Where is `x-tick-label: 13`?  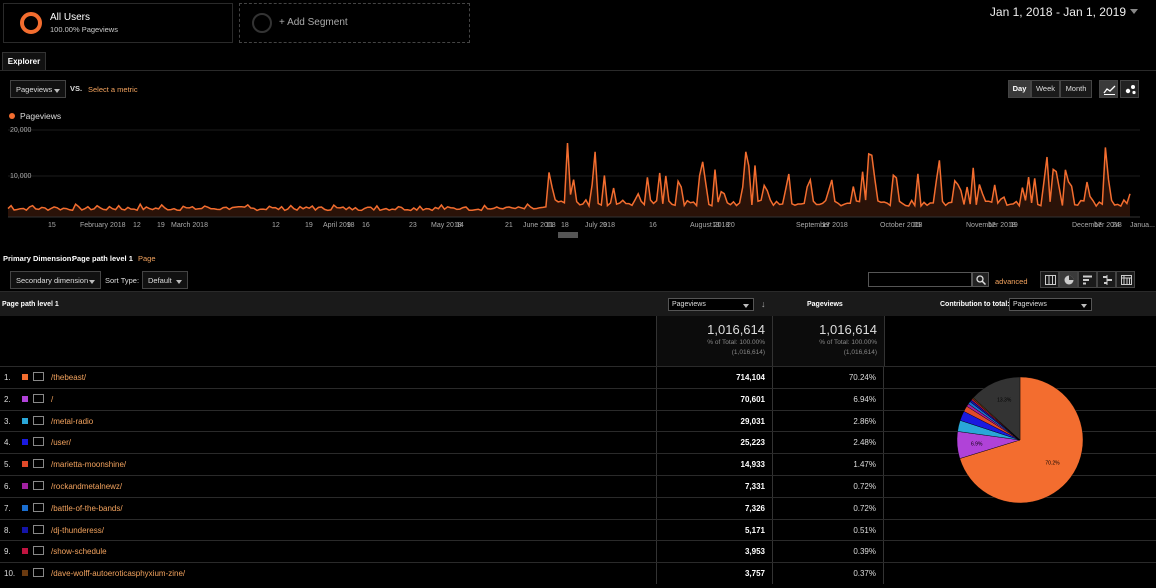 x-tick-label: 13 is located at coordinates (716, 225).